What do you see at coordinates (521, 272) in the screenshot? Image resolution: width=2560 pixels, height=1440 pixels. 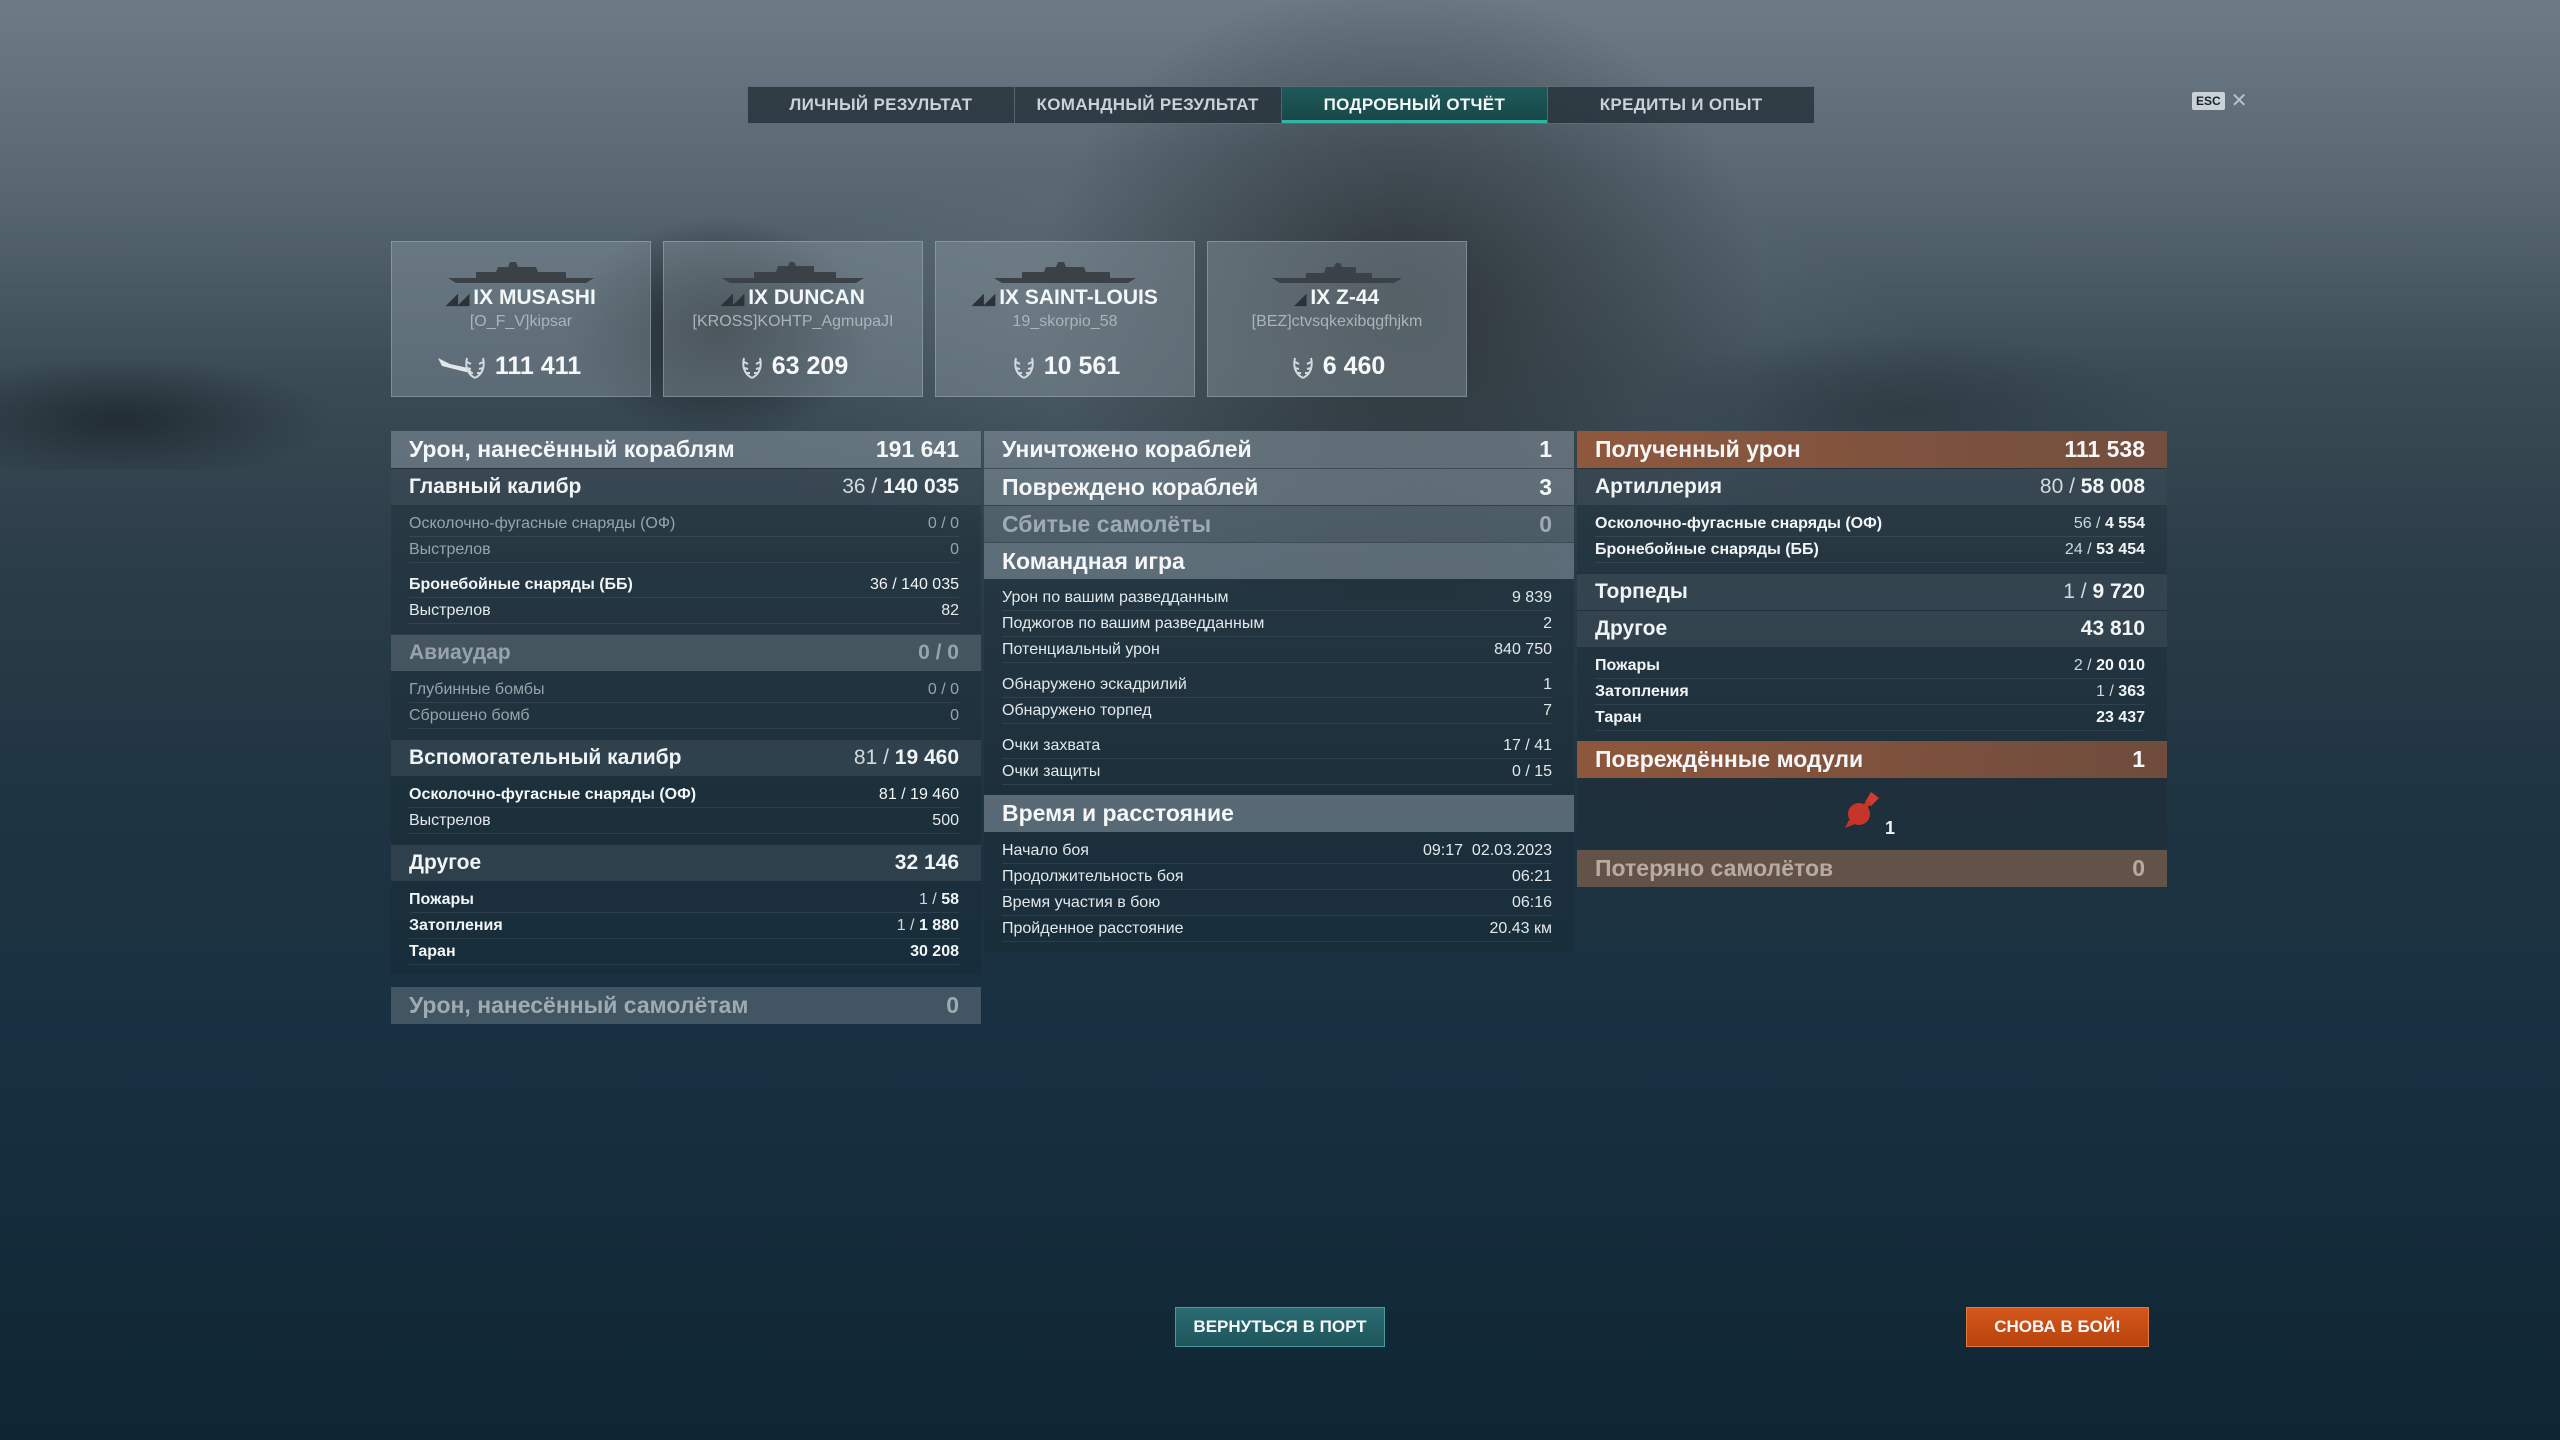 I see `battleship-silhouette-icon` at bounding box center [521, 272].